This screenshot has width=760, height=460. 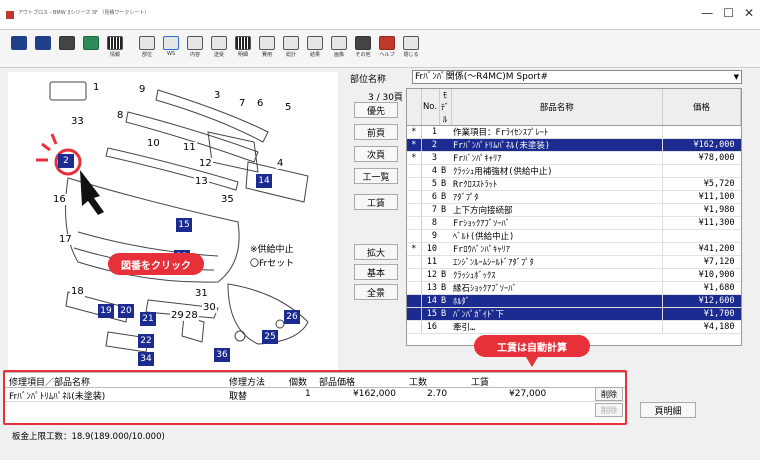 I want to click on minimize-button: —, so click(x=707, y=13).